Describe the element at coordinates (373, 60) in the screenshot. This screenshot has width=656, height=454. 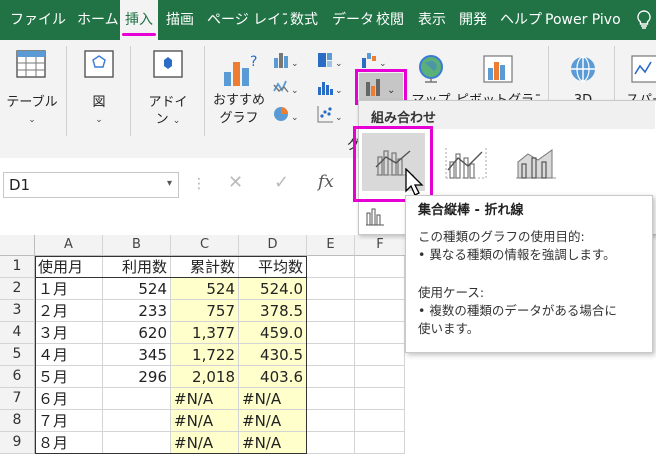
I see `waterfall-chart-icon: ⌄` at that location.